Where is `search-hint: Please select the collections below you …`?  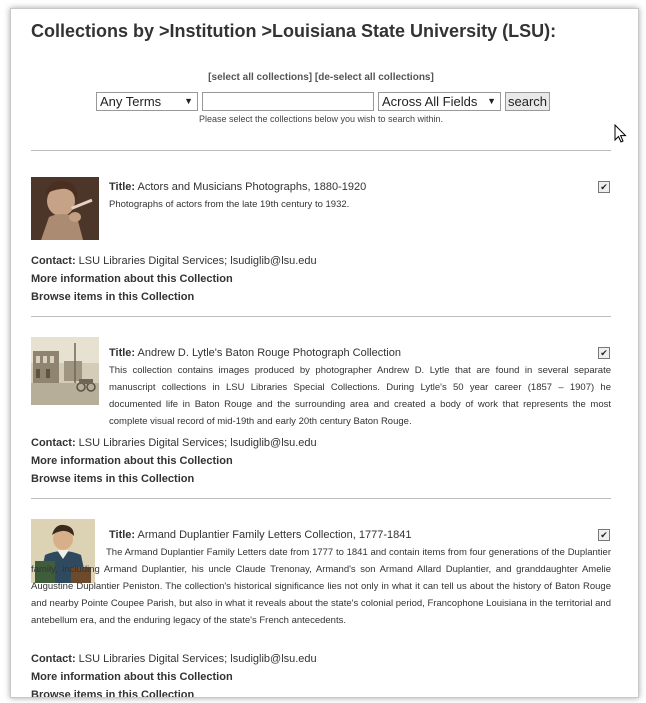
search-hint: Please select the collections below you … is located at coordinates (321, 119).